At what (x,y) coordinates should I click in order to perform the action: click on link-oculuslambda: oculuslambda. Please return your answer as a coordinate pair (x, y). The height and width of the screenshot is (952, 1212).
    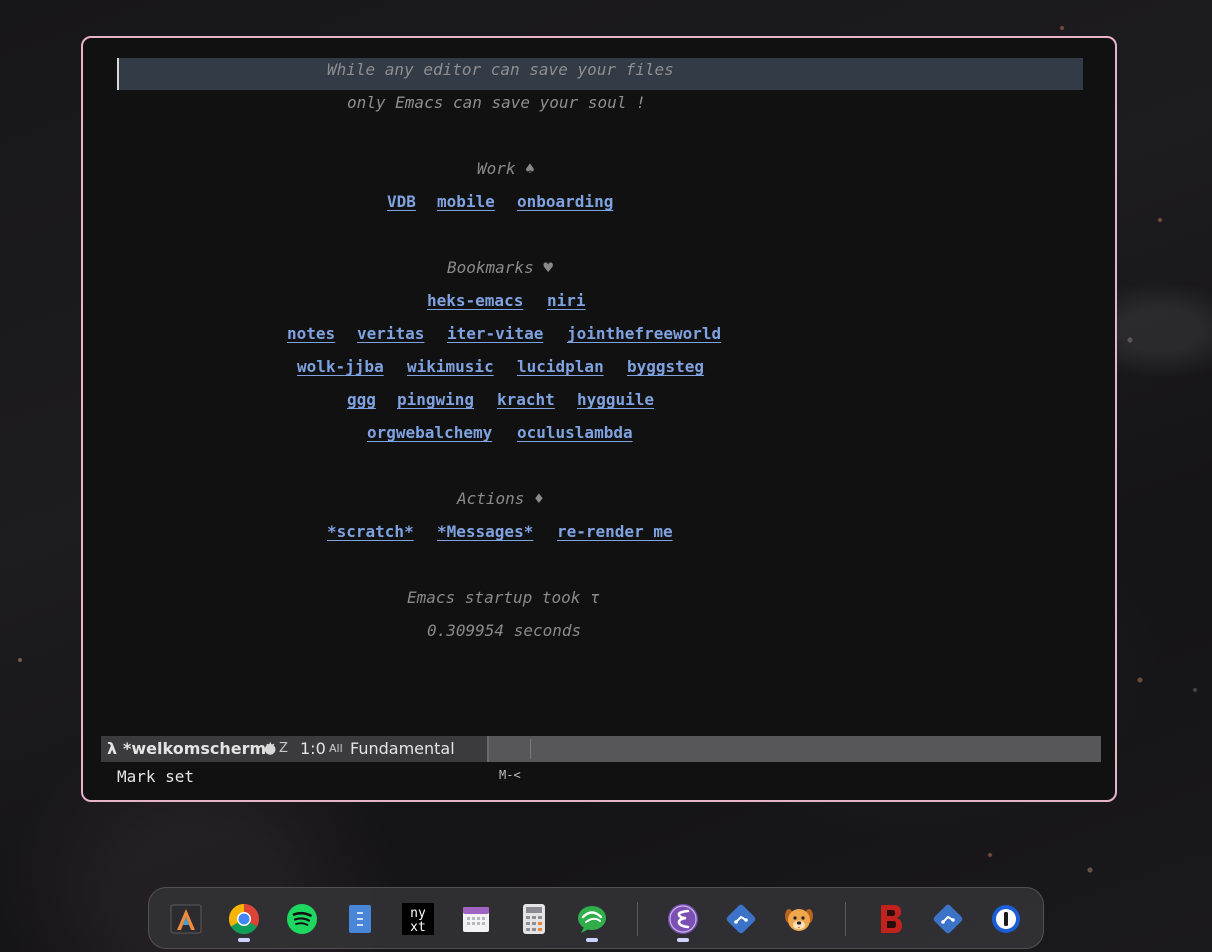
    Looking at the image, I should click on (575, 433).